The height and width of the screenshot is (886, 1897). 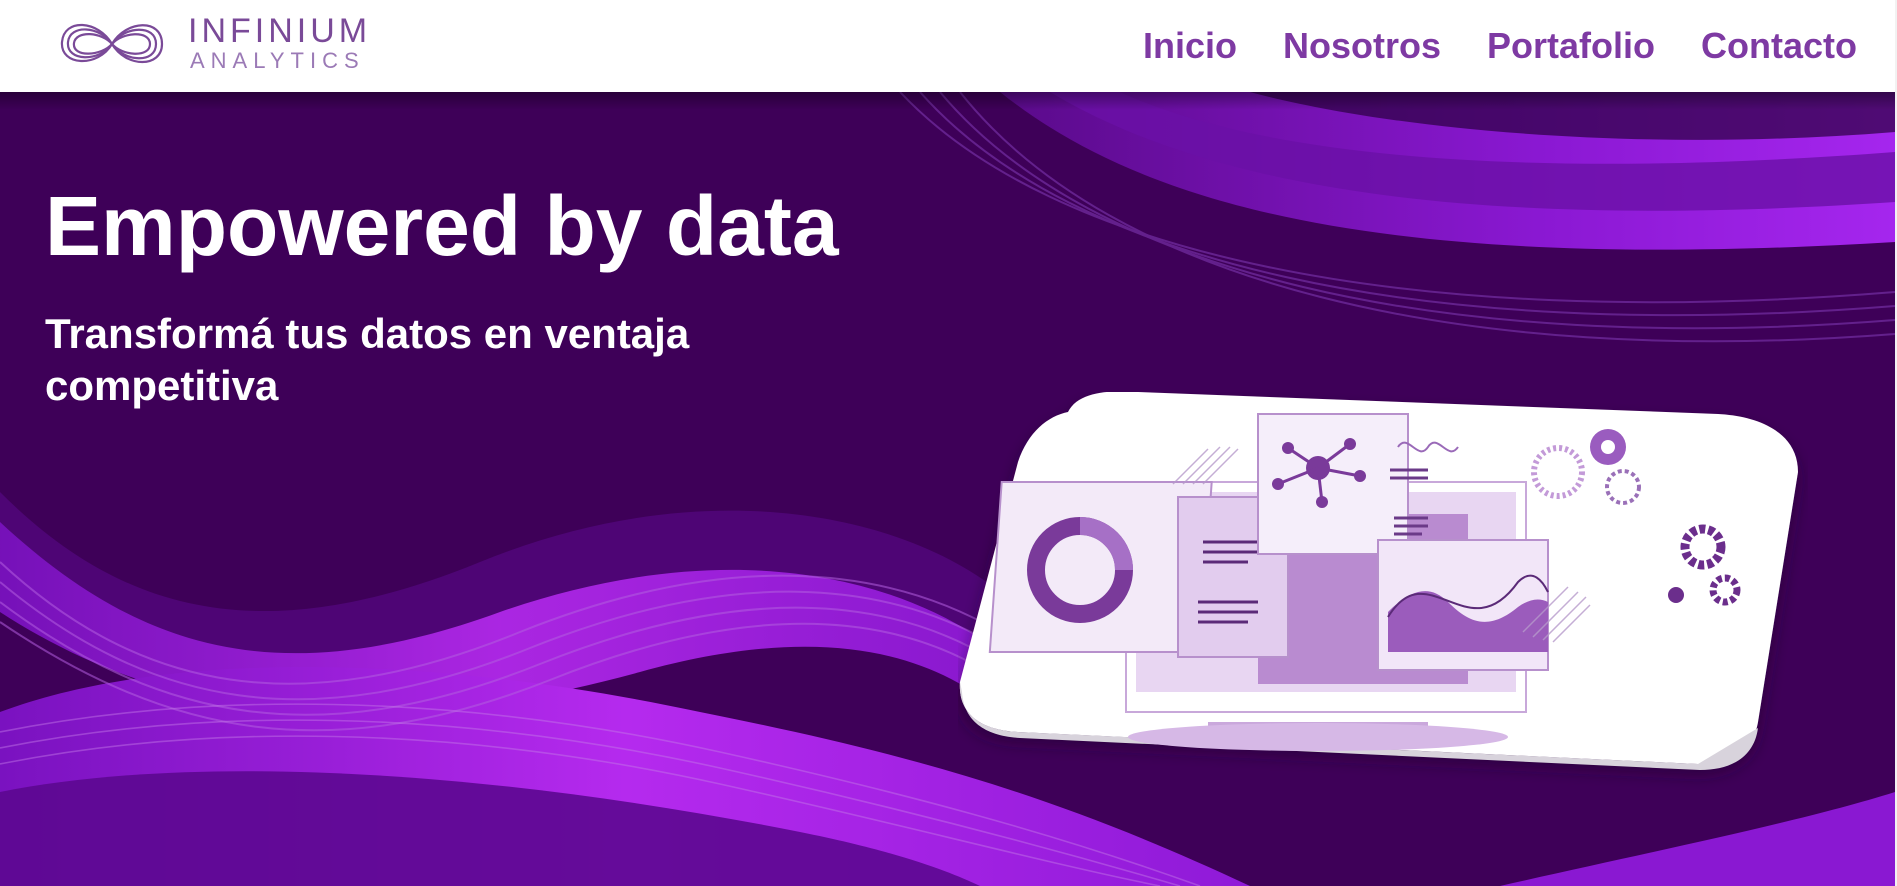 What do you see at coordinates (112, 43) in the screenshot?
I see `infinity-ribbon-icon` at bounding box center [112, 43].